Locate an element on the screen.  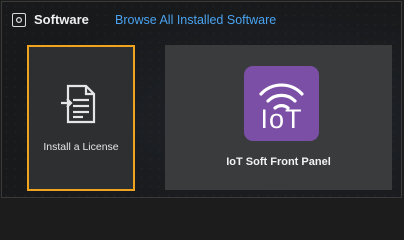
iot-icon-text: IoT is located at coordinates (281, 119).